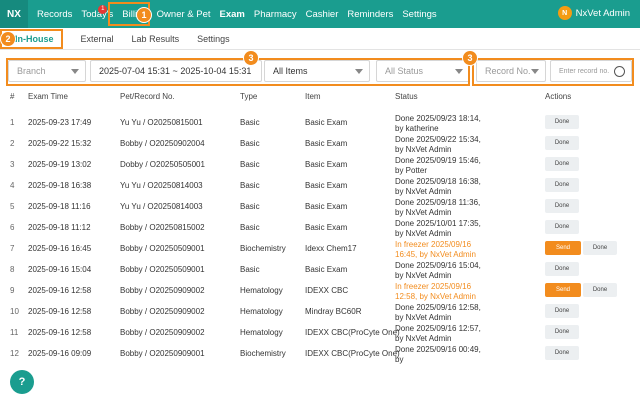  Describe the element at coordinates (591, 71) in the screenshot. I see `search-input: Enter record no.` at that location.